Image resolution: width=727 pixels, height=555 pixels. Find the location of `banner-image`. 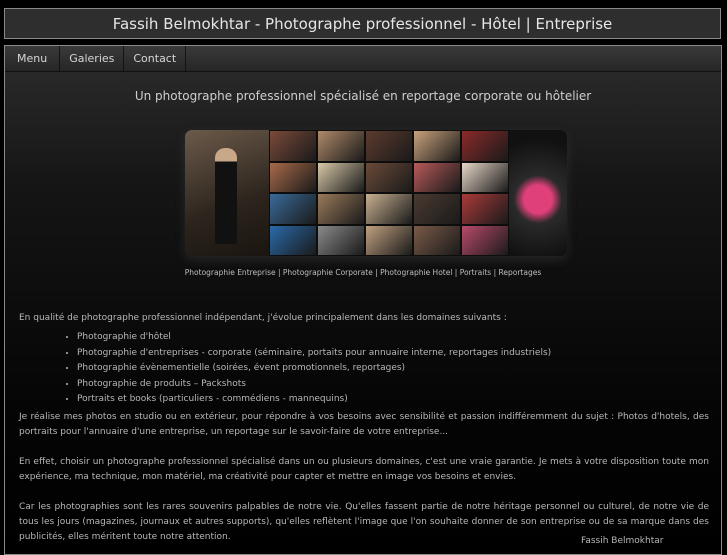

banner-image is located at coordinates (376, 193).